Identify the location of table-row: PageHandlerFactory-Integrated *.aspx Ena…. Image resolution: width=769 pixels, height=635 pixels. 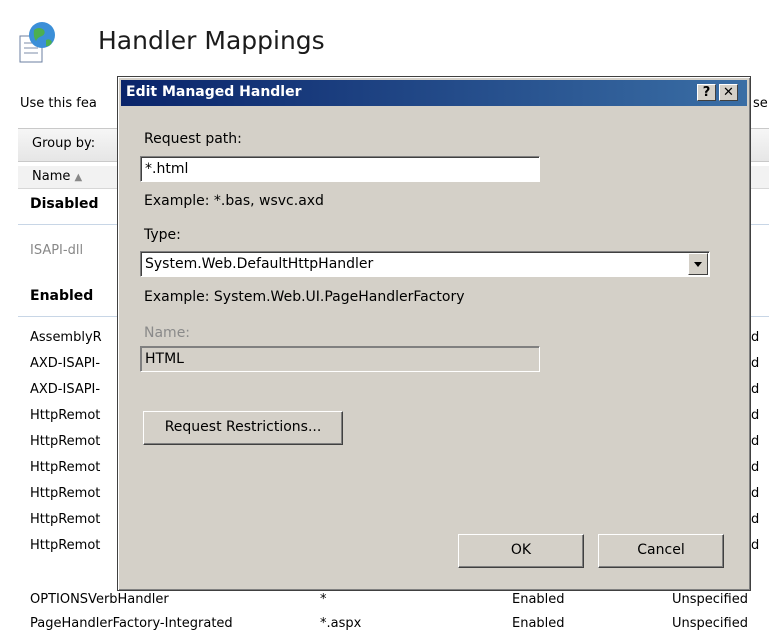
(393, 624).